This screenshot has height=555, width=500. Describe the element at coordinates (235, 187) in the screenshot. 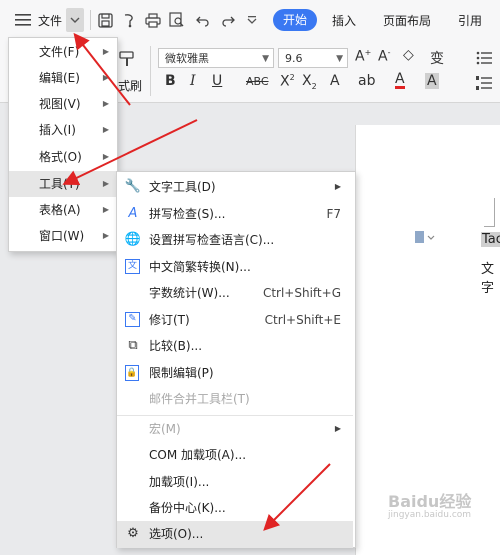

I see `menu-item-text-tools: 🔧 文字工具(D) ▶` at that location.